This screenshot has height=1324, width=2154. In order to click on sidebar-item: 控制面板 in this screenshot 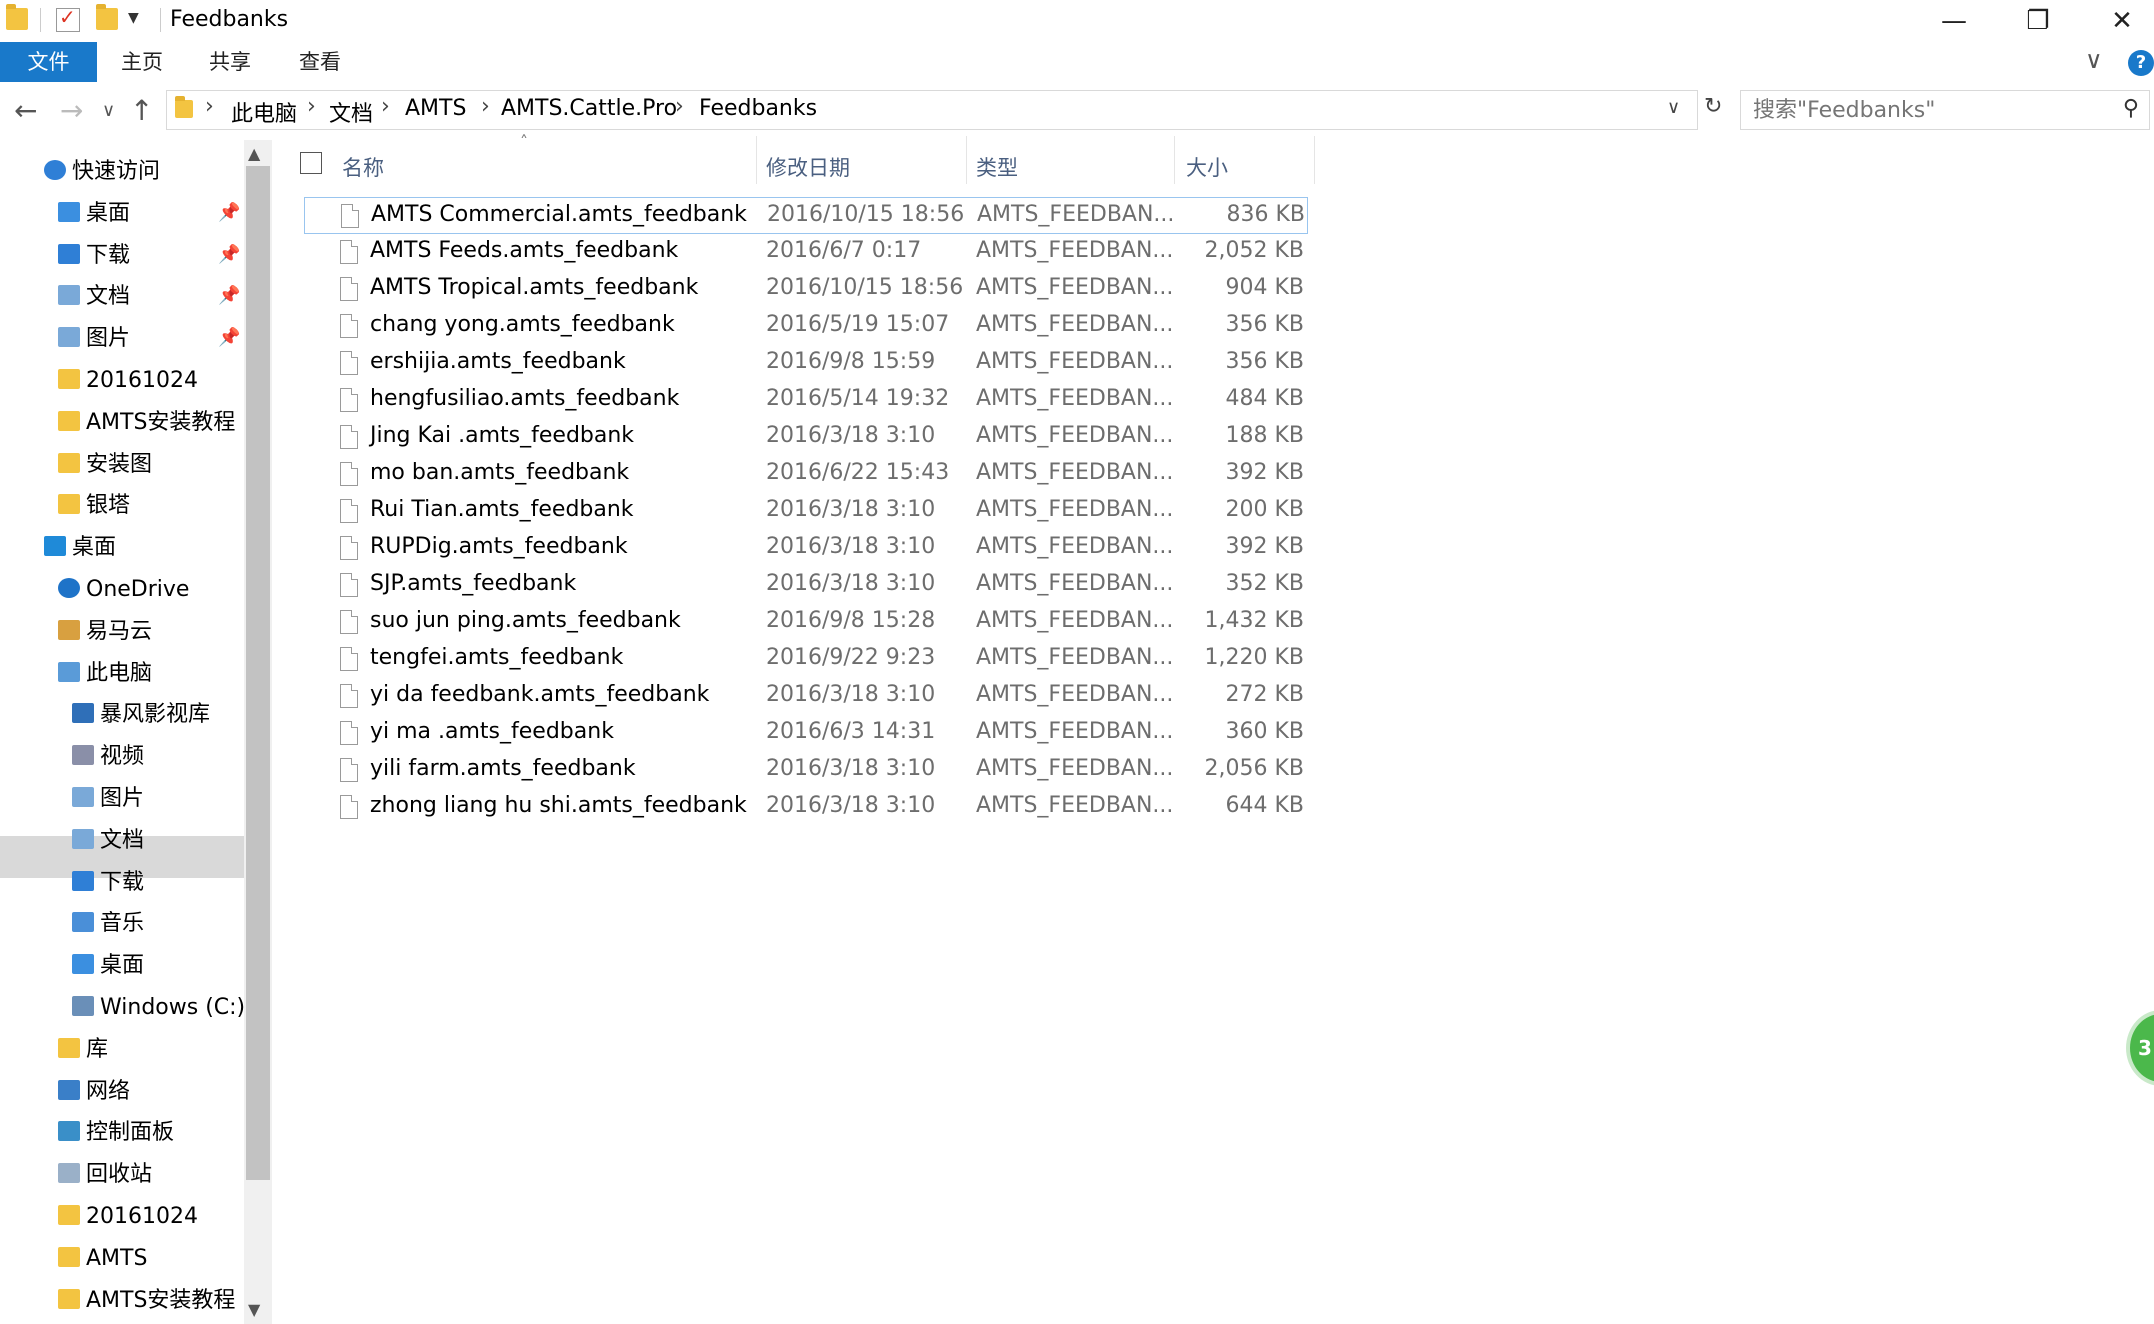, I will do `click(116, 1133)`.